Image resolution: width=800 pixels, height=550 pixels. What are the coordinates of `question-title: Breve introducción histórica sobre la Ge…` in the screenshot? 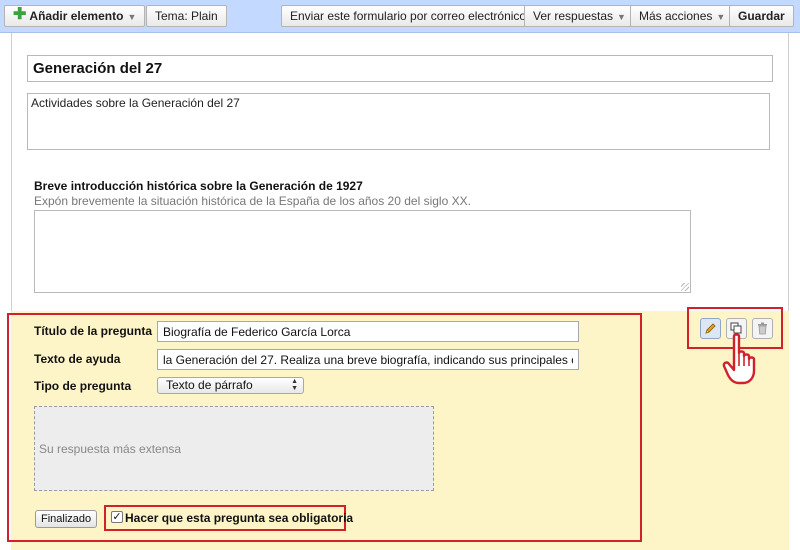 It's located at (198, 186).